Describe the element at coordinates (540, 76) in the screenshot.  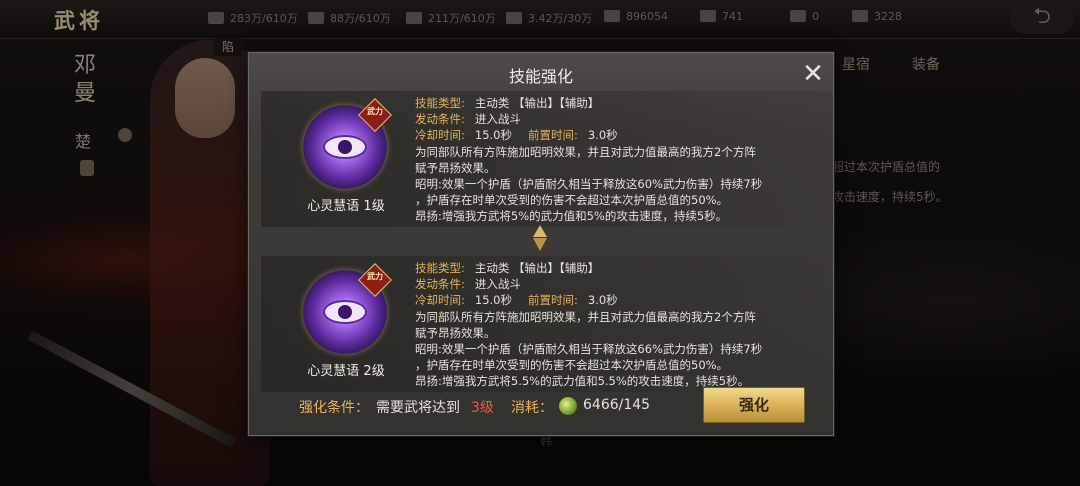
I see `dialog-title: 技能强化` at that location.